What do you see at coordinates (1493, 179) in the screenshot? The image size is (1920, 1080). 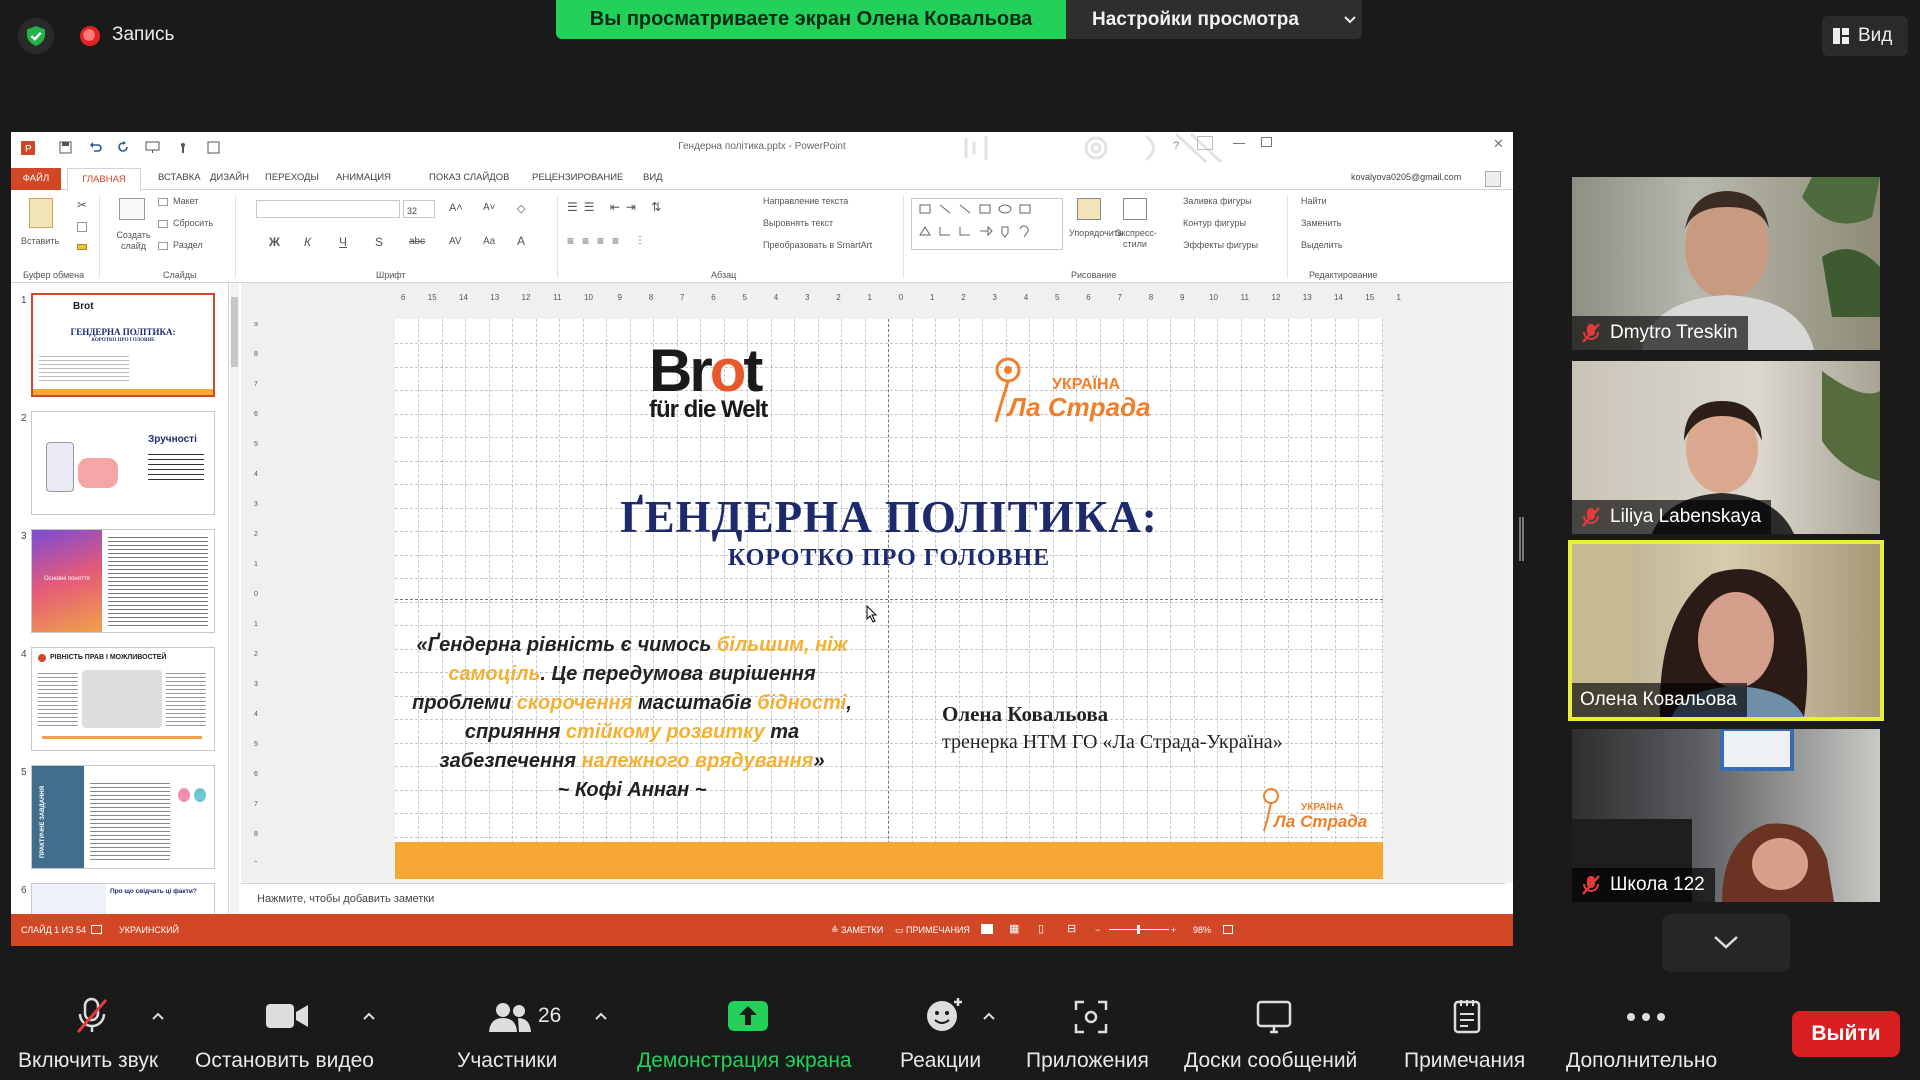 I see `account-avatar` at bounding box center [1493, 179].